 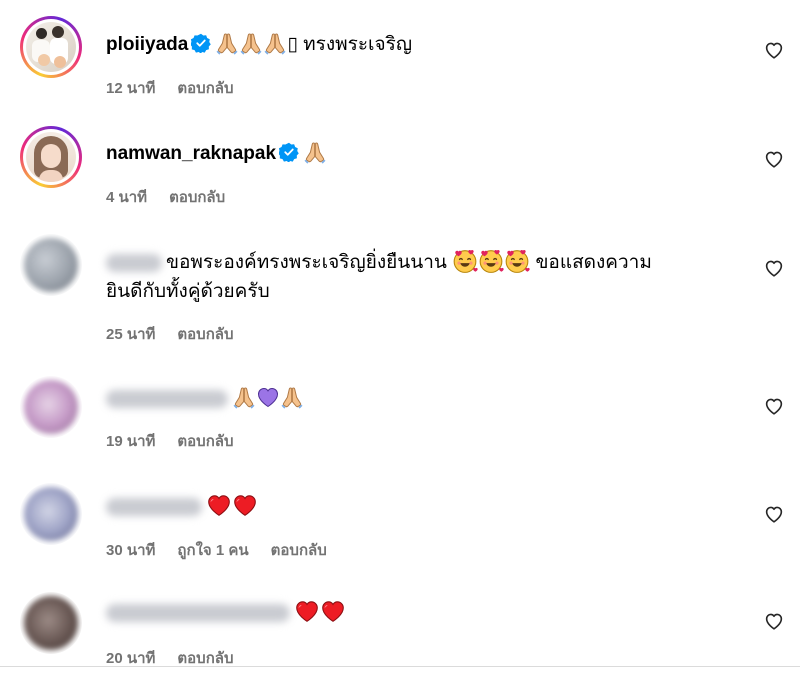 I want to click on comment-time: 30 นาที, so click(x=130, y=550).